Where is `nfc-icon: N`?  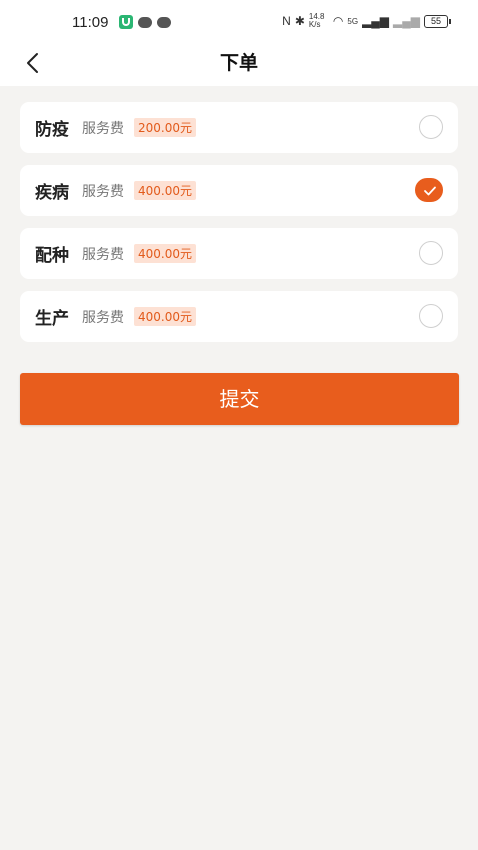 nfc-icon: N is located at coordinates (286, 21).